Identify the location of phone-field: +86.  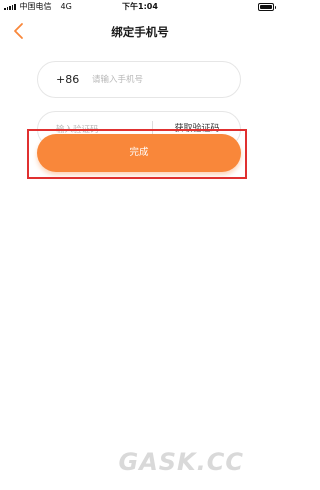
(139, 79).